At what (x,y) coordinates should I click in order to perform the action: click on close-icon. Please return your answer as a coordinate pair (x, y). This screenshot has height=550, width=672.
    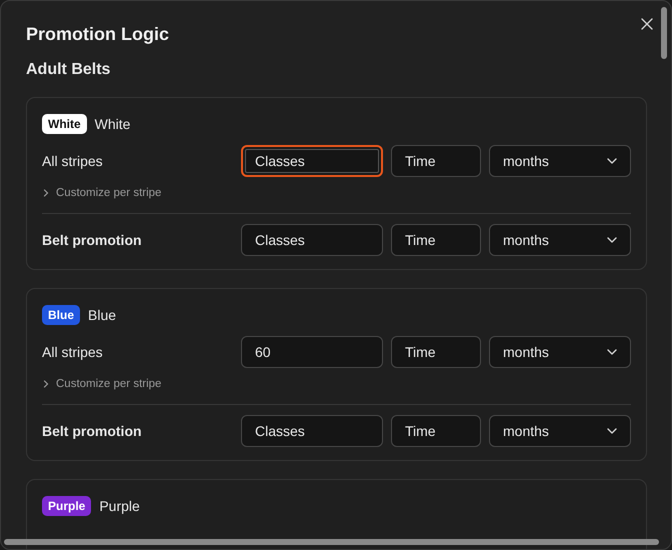
    Looking at the image, I should click on (647, 24).